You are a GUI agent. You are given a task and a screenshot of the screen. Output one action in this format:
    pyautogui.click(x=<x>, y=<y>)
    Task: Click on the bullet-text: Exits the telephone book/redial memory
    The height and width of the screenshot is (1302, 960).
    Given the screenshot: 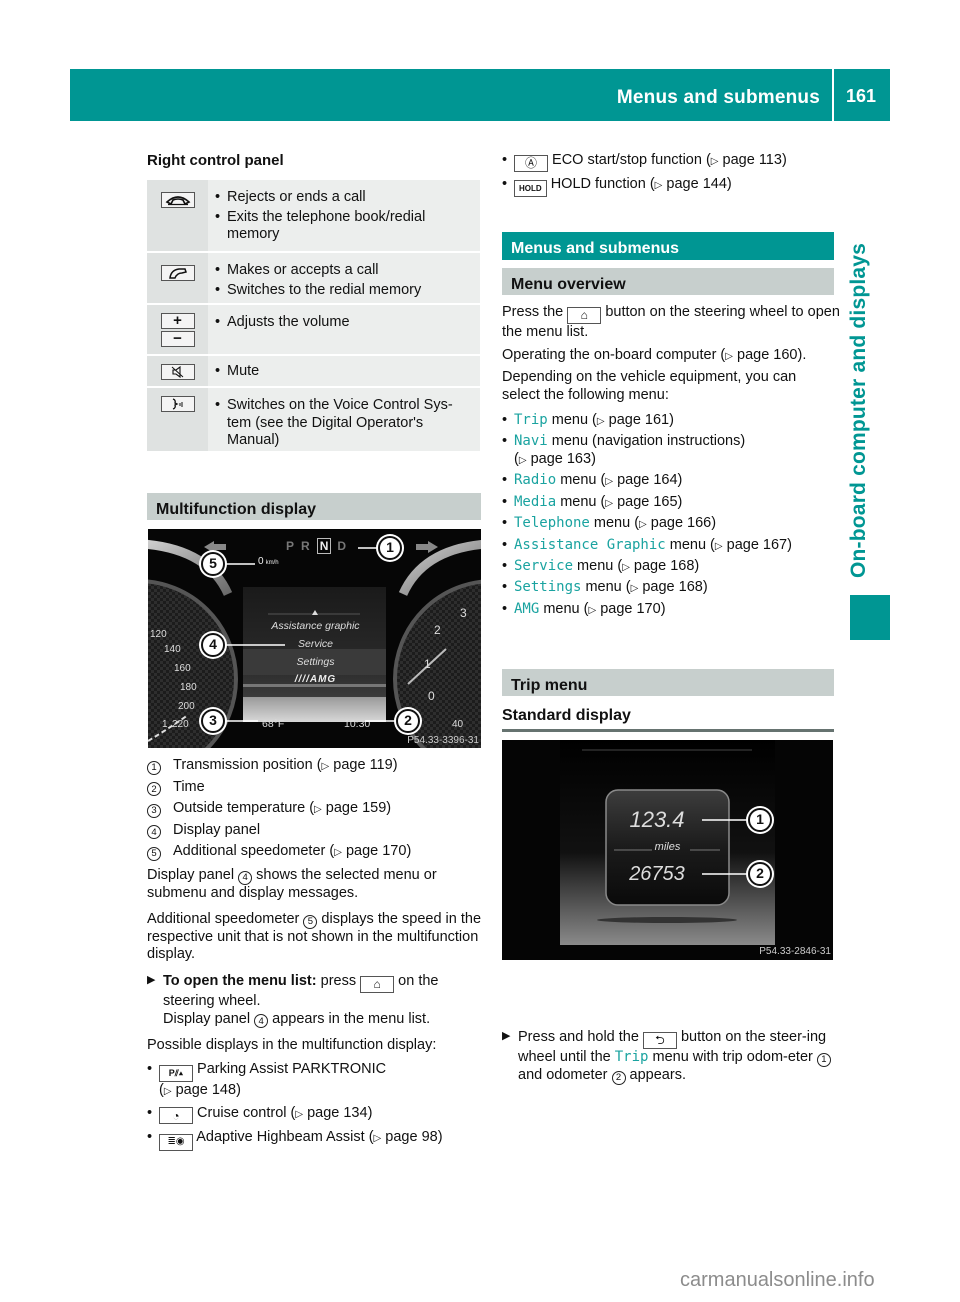 What is the action you would take?
    pyautogui.click(x=343, y=226)
    